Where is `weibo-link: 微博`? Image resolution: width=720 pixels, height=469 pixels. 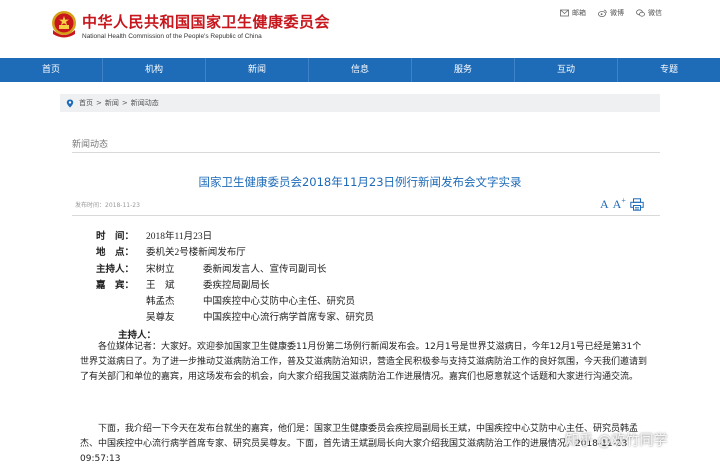
weibo-link: 微博 is located at coordinates (611, 13).